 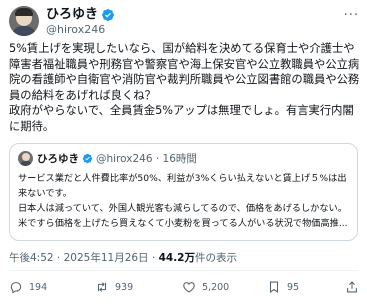 I want to click on tweet-meta: 午後4:52 · 2025年11月26日 · 44.2万件の表示, so click(x=123, y=257).